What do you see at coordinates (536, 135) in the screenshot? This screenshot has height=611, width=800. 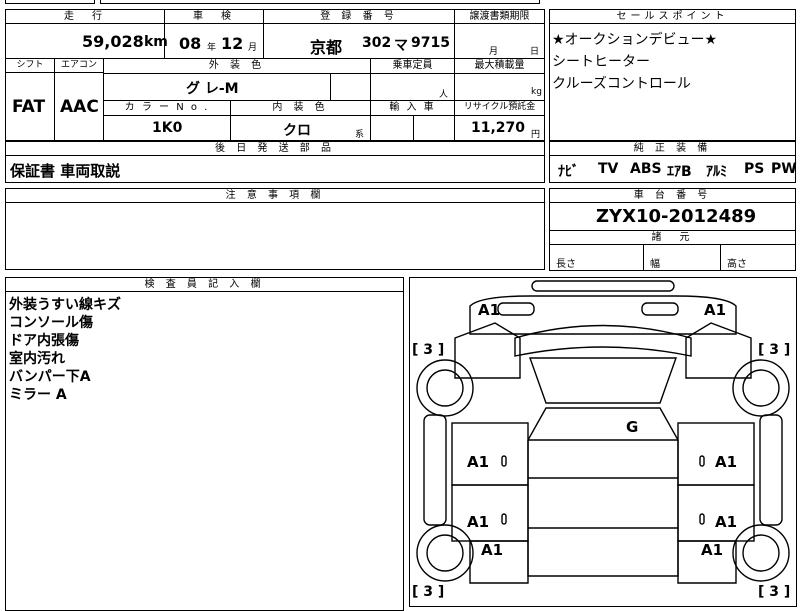 I see `recycle-unit: 円` at bounding box center [536, 135].